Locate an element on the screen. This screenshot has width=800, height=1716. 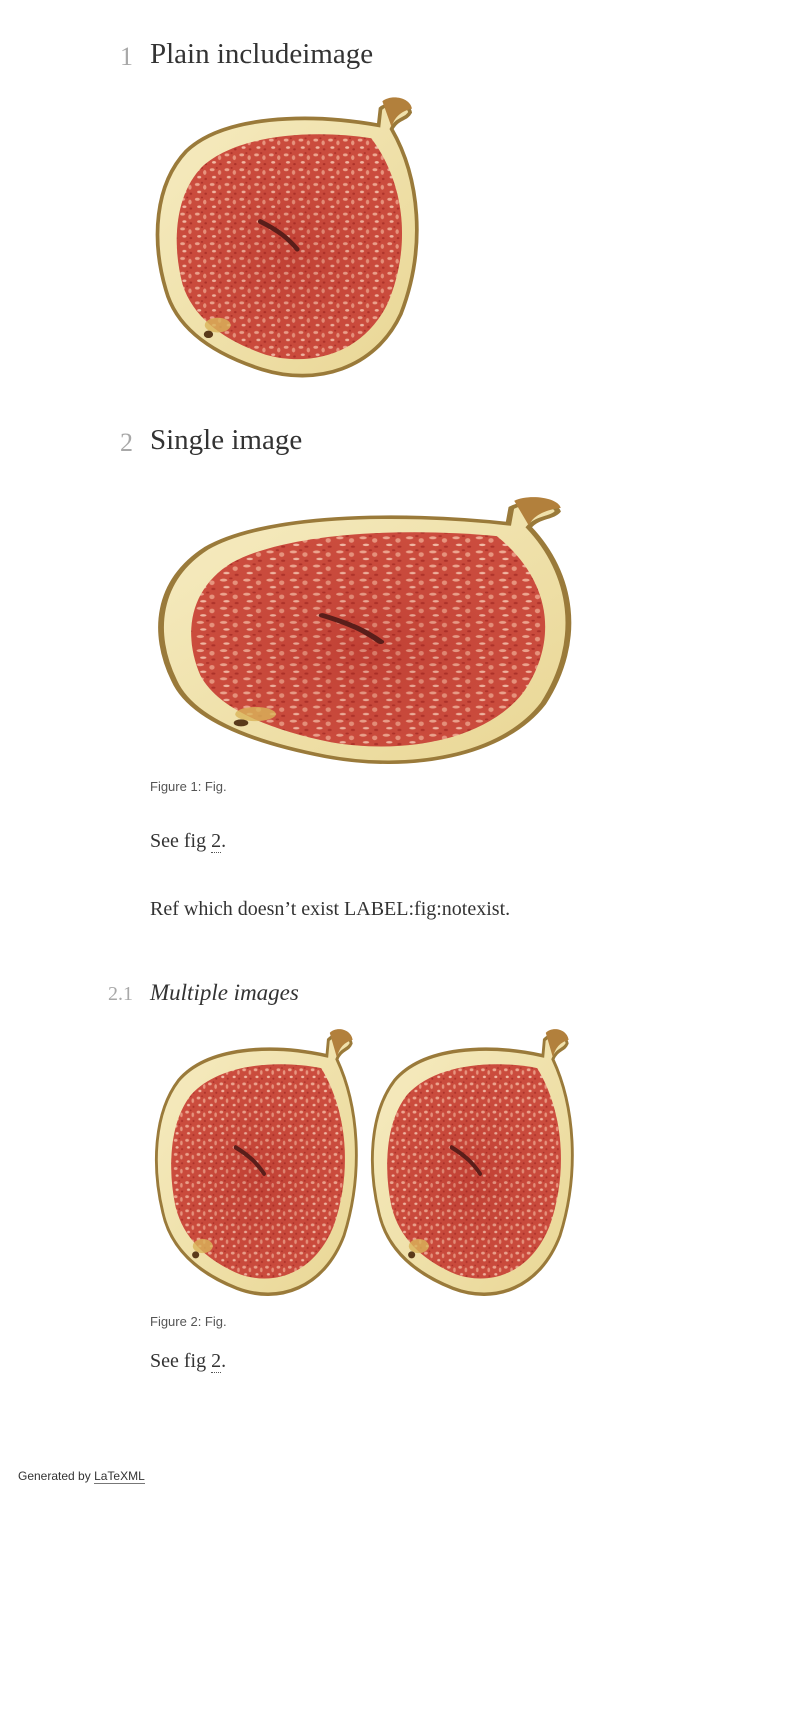
fig-fruit-graphic-right is located at coordinates (473, 1165).